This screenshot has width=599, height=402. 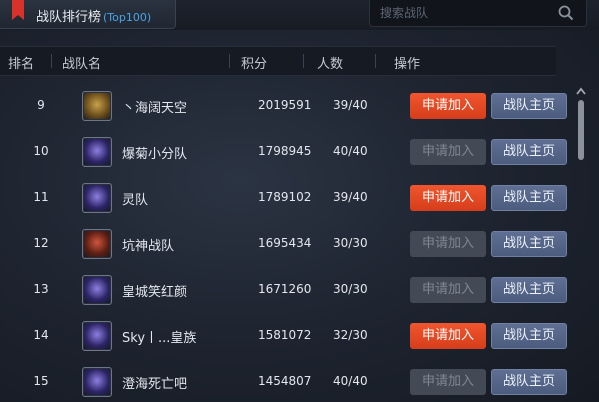 I want to click on title-tab: 战队排行榜 (Top100), so click(x=88, y=14).